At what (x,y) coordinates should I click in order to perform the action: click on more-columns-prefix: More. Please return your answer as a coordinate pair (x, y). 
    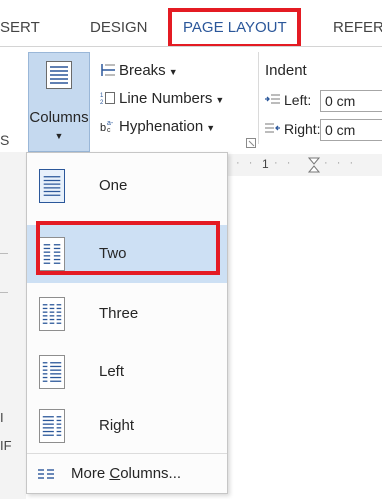
    Looking at the image, I should click on (90, 473).